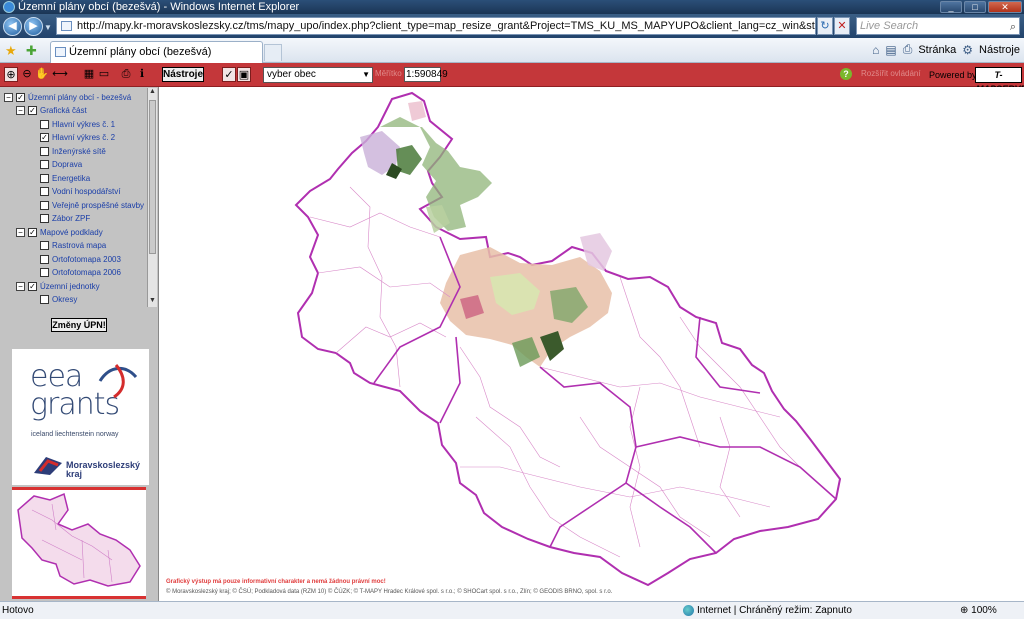 The width and height of the screenshot is (1024, 619). Describe the element at coordinates (908, 49) in the screenshot. I see `print-icon: ⎙` at that location.